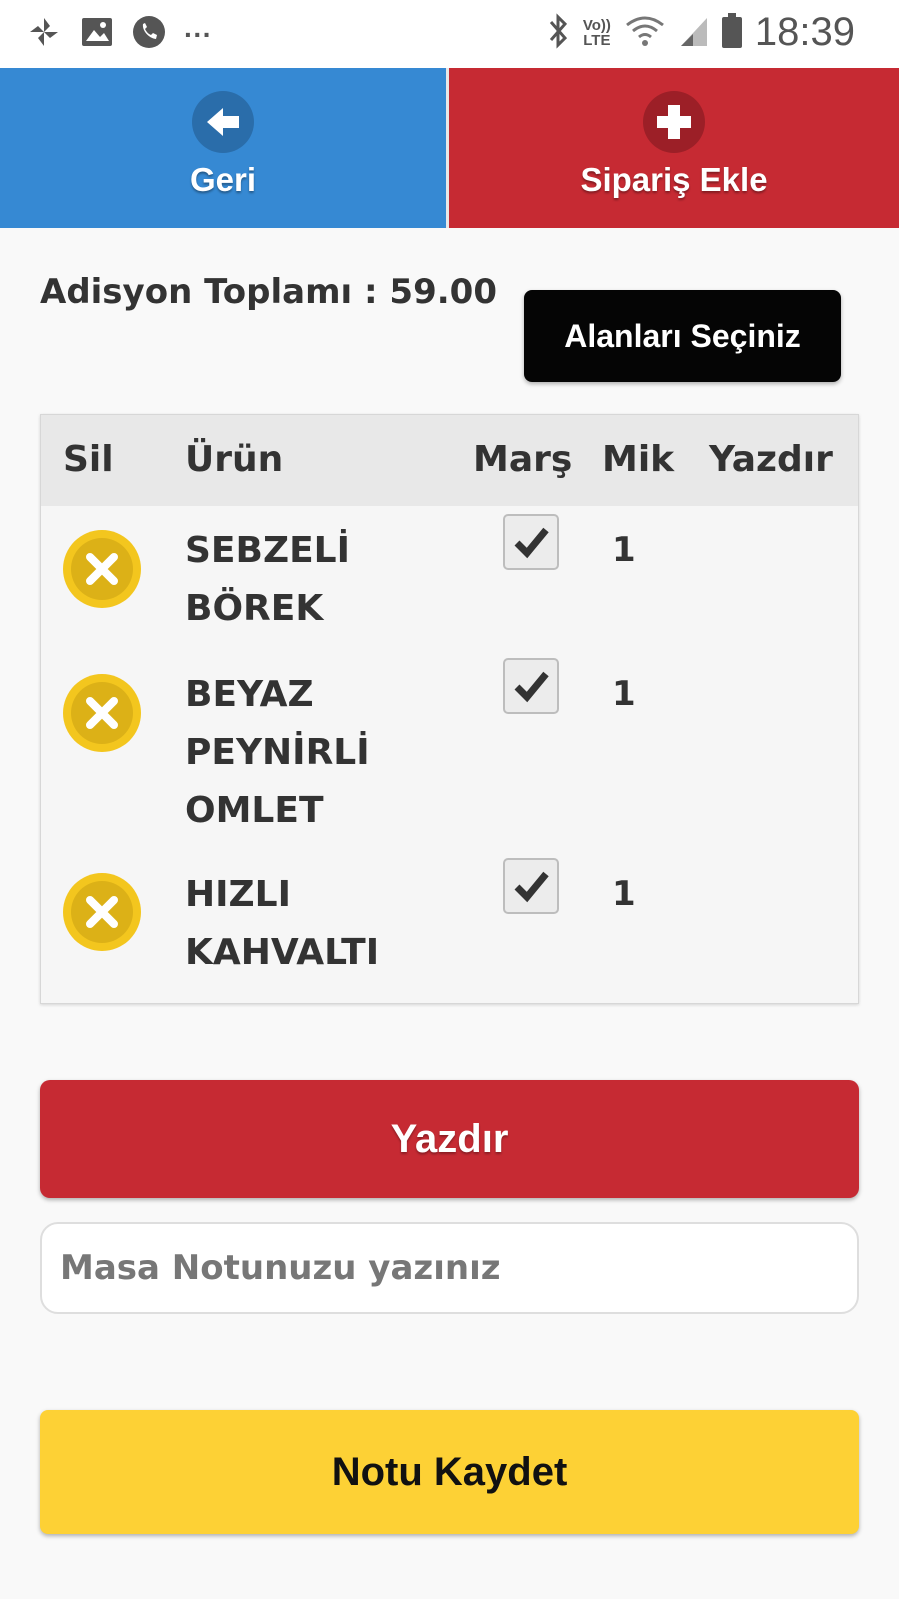 This screenshot has height=1599, width=899. What do you see at coordinates (268, 292) in the screenshot?
I see `bill-total: Adisyon Toplamı : 59.00` at bounding box center [268, 292].